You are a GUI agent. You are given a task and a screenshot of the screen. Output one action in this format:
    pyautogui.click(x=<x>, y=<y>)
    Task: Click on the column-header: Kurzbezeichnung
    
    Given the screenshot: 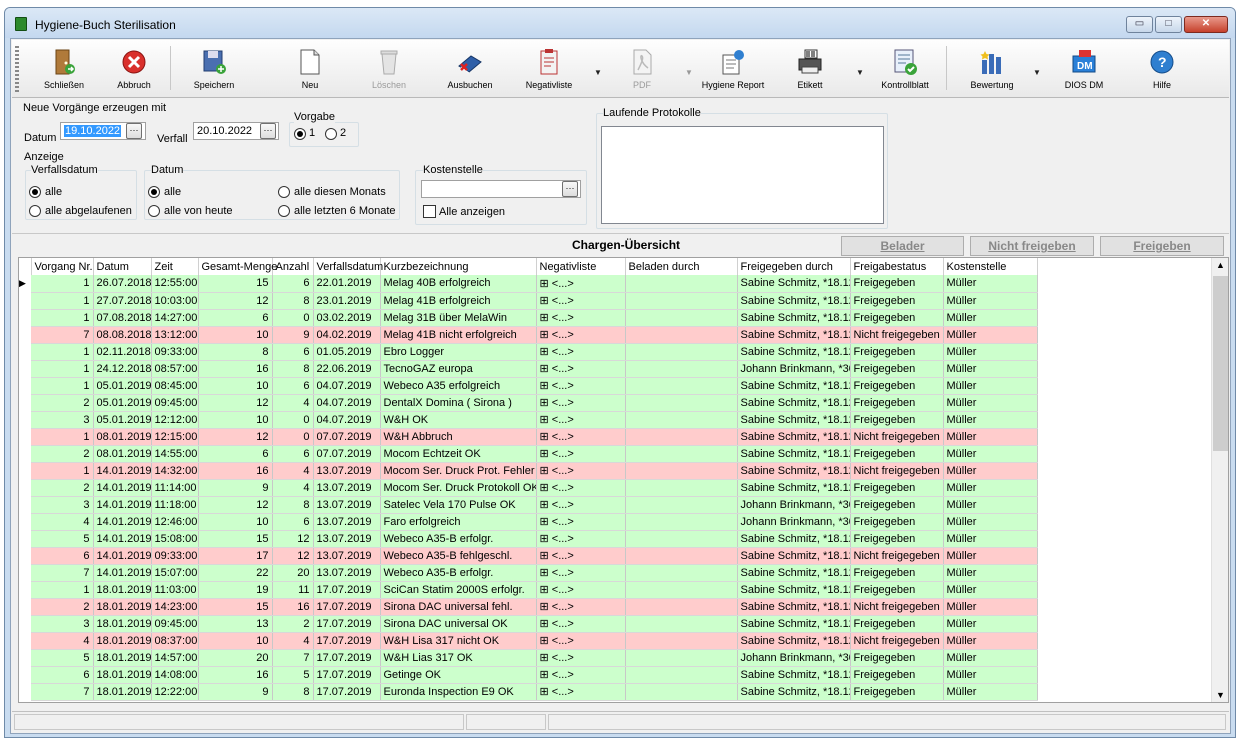 What is the action you would take?
    pyautogui.click(x=458, y=266)
    